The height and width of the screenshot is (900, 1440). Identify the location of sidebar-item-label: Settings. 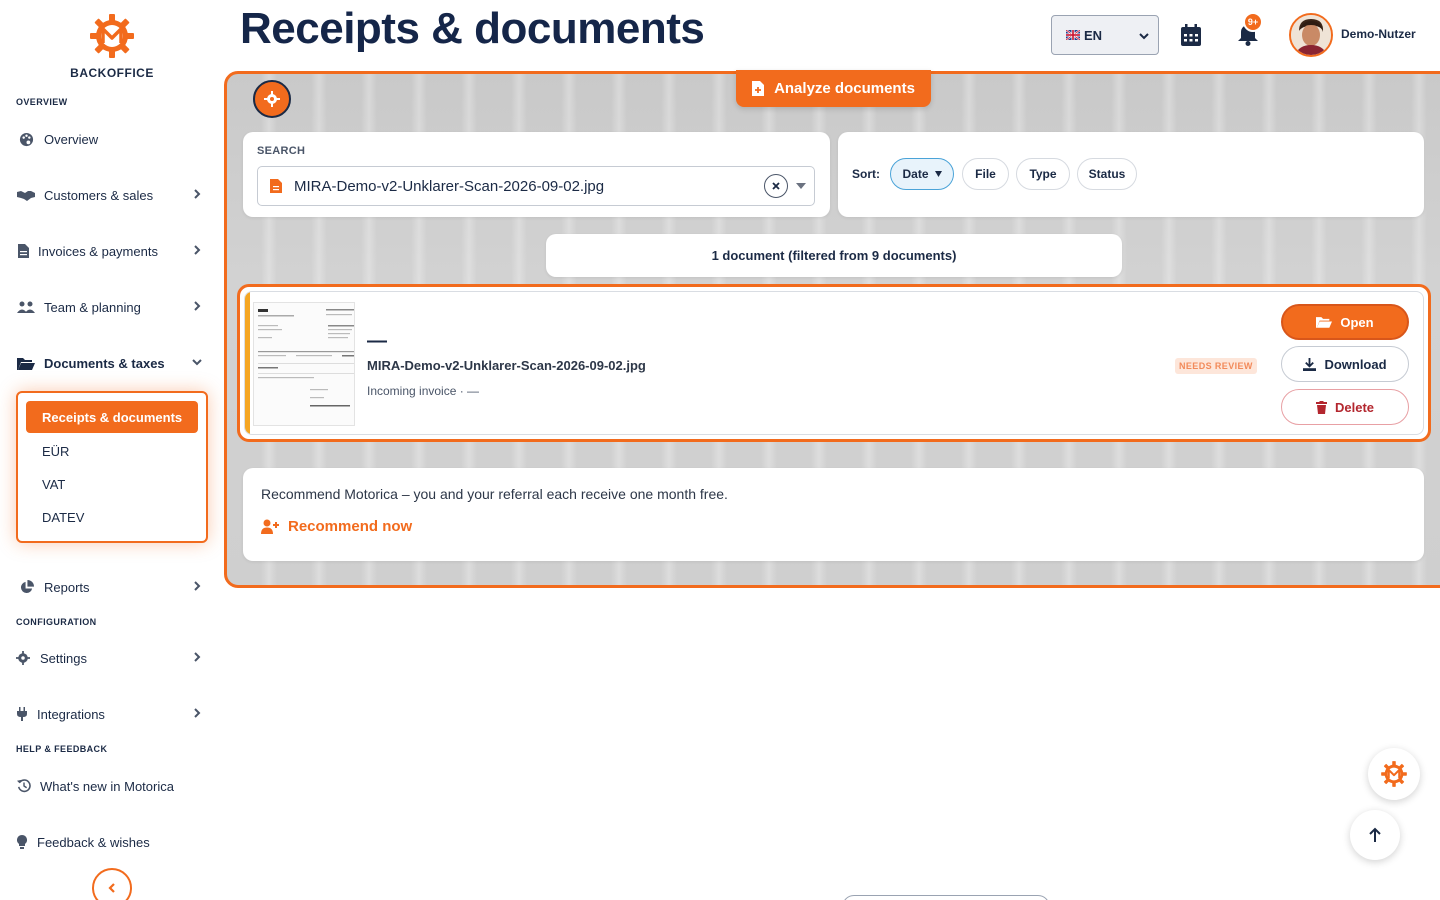
(63, 658).